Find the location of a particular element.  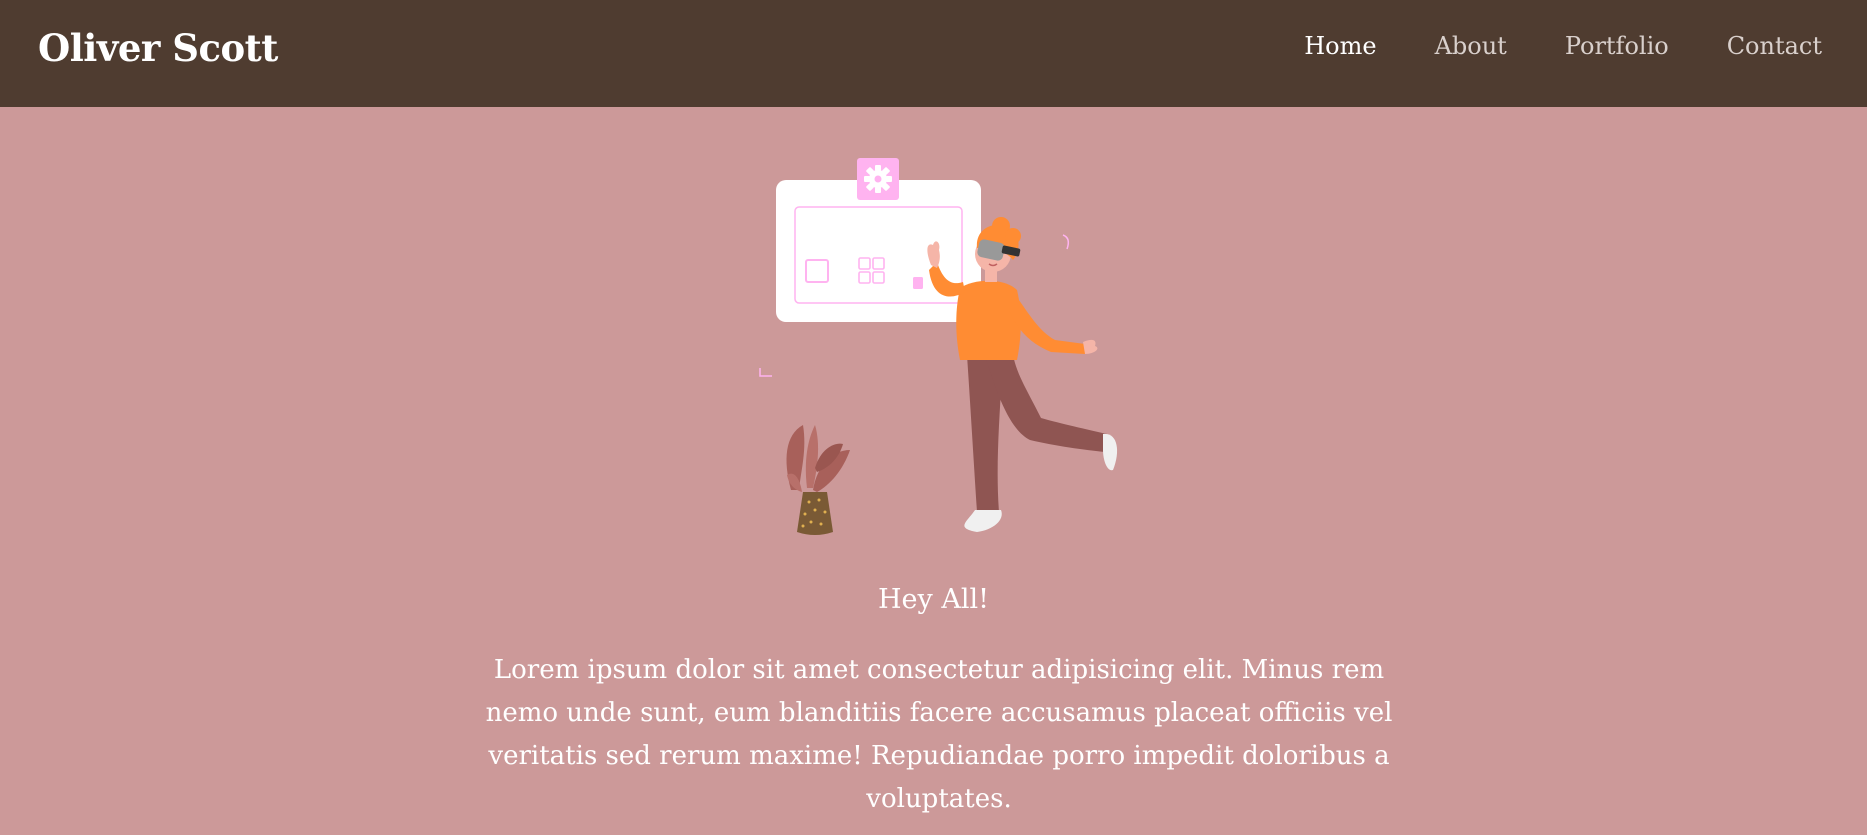

nav-links: Home About Portfolio Contact is located at coordinates (1534, 46).